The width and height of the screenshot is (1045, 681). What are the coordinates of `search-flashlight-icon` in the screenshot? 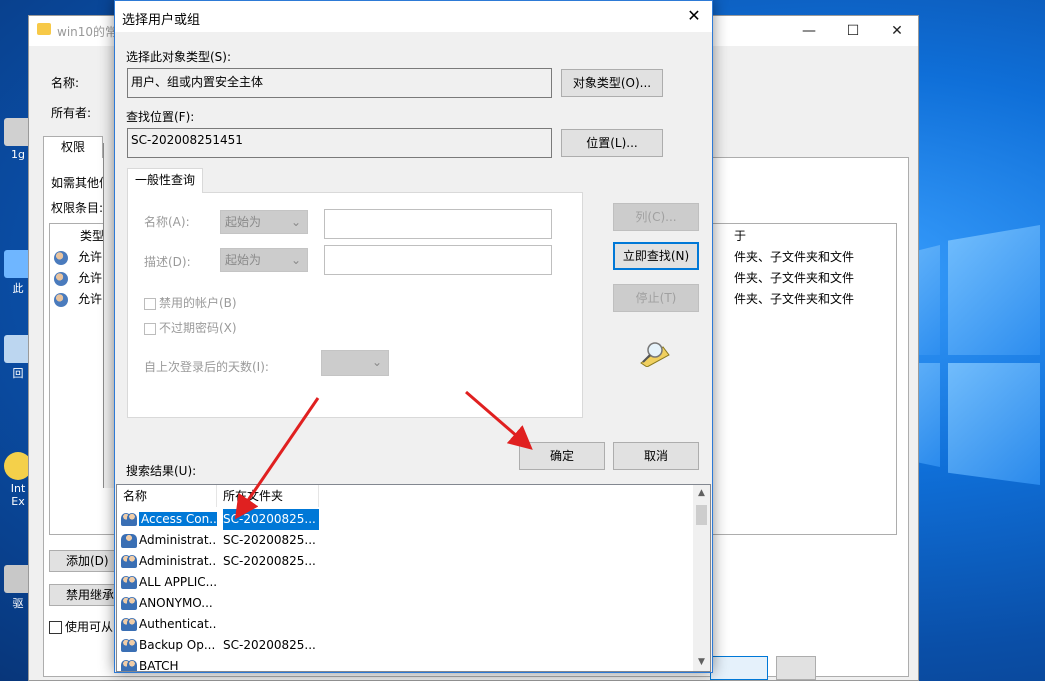 It's located at (655, 354).